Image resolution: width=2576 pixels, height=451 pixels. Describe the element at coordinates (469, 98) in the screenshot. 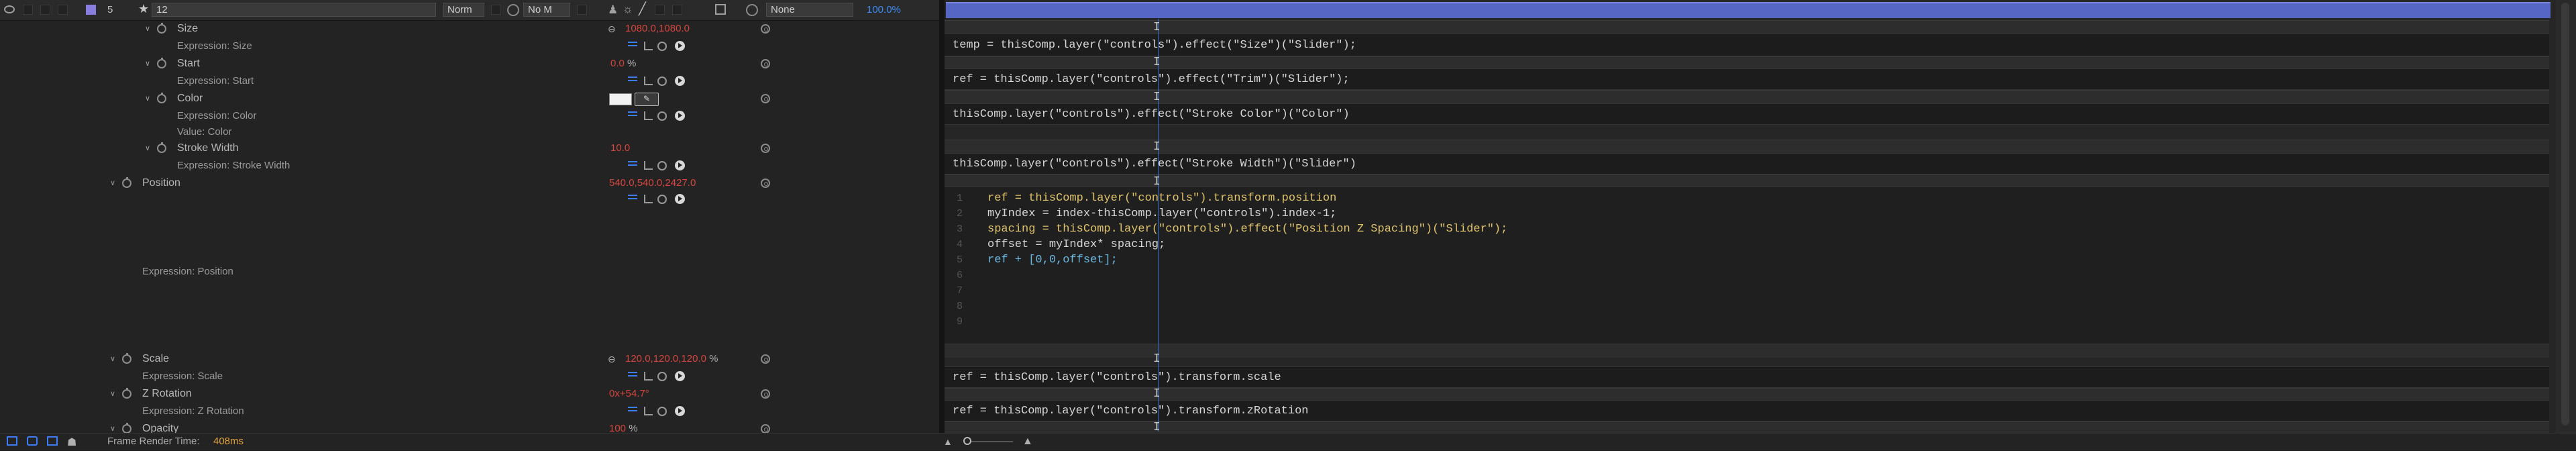

I see `property-row-color: ∨ Color ✎` at that location.